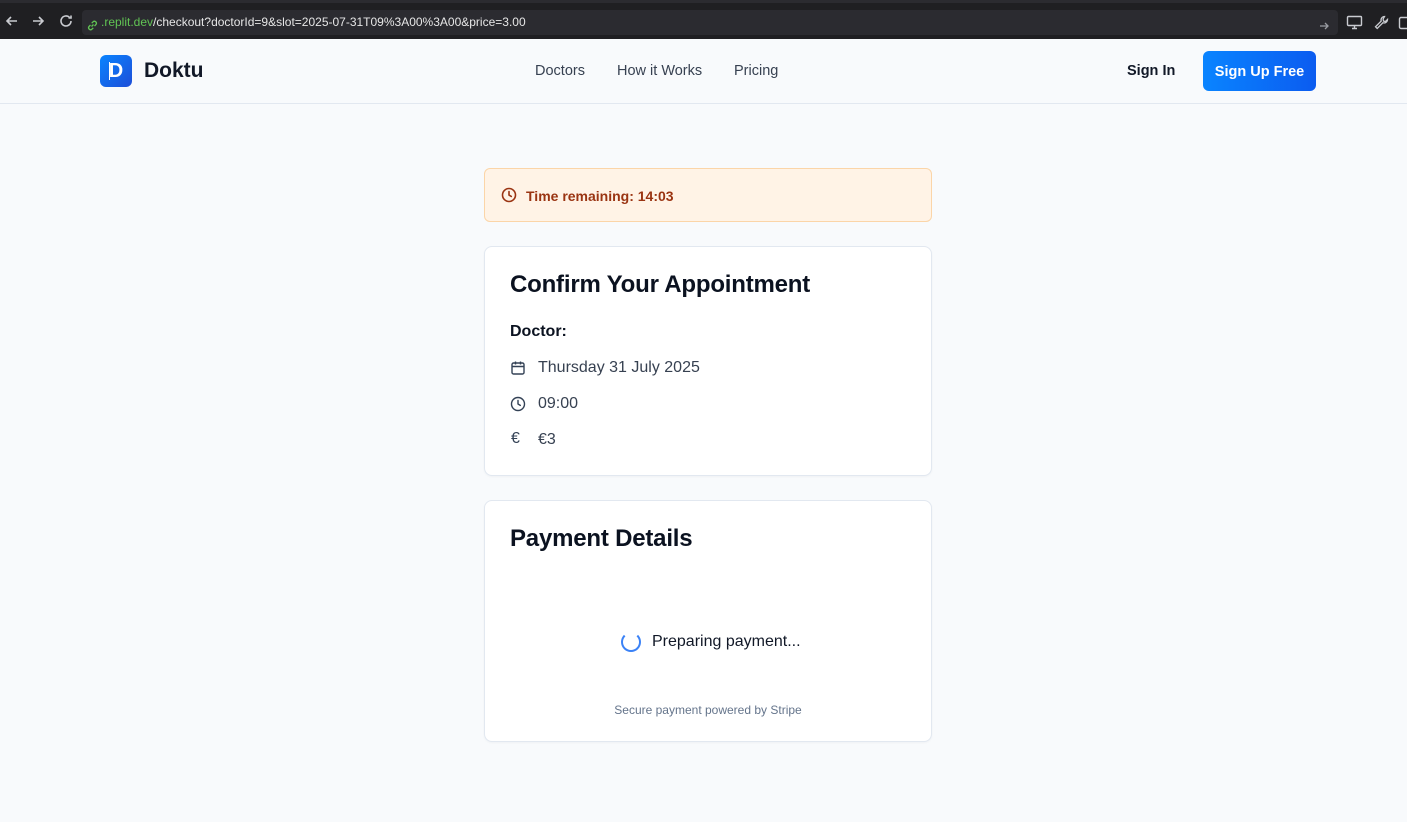 The image size is (1407, 822). I want to click on appointment-price: €3, so click(547, 439).